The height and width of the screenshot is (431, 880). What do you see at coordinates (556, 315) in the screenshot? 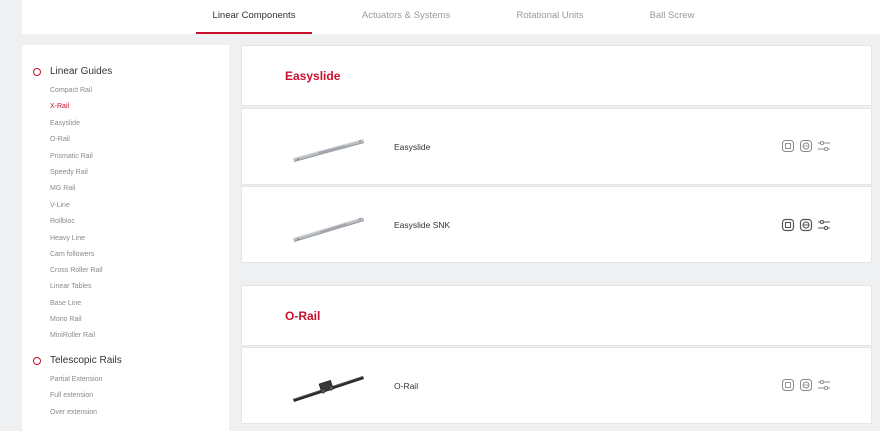
I see `section-header-o-rail: O-Rail` at bounding box center [556, 315].